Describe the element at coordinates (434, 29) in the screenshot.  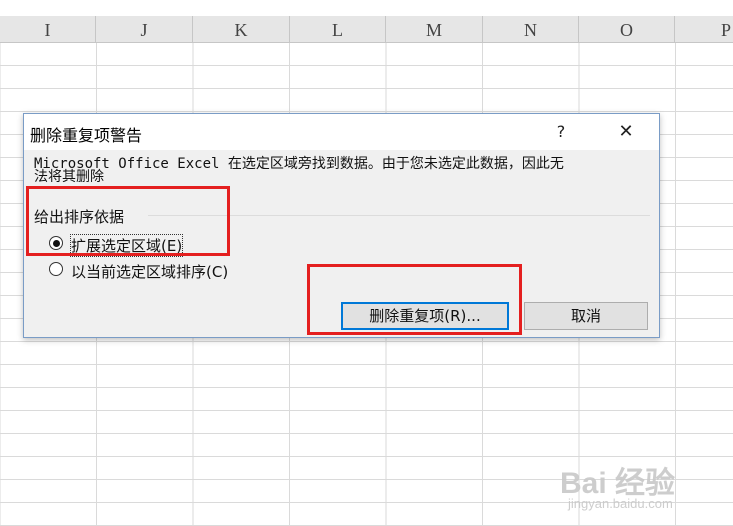
I see `column-header-m: M` at that location.